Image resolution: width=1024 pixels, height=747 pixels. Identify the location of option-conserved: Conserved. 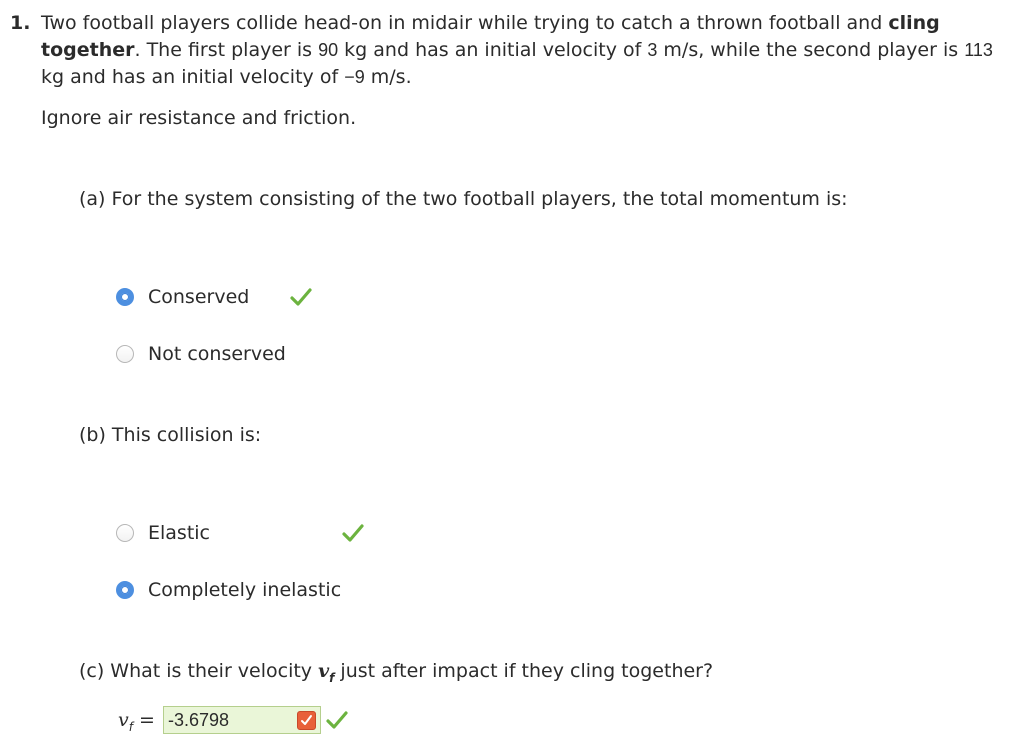
(182, 297).